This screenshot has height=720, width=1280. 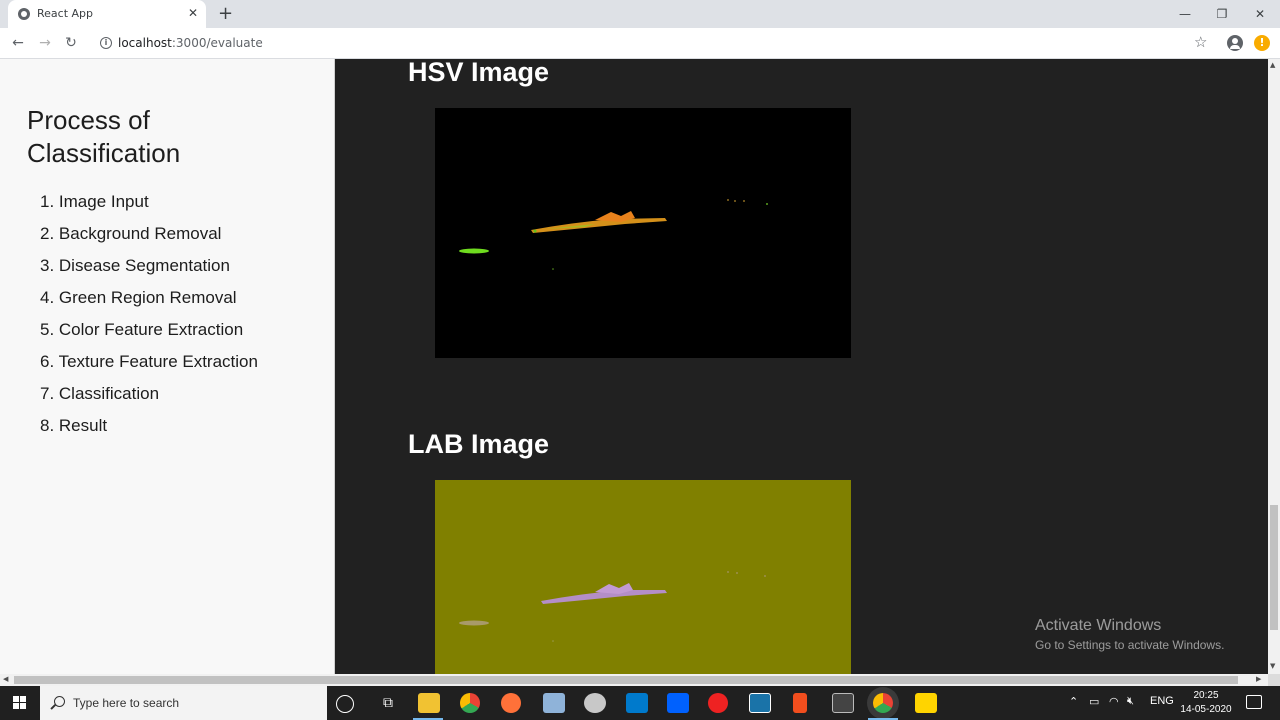 What do you see at coordinates (640, 14) in the screenshot?
I see `browser-tab-strip: React App ✕ + — ❐ ✕` at bounding box center [640, 14].